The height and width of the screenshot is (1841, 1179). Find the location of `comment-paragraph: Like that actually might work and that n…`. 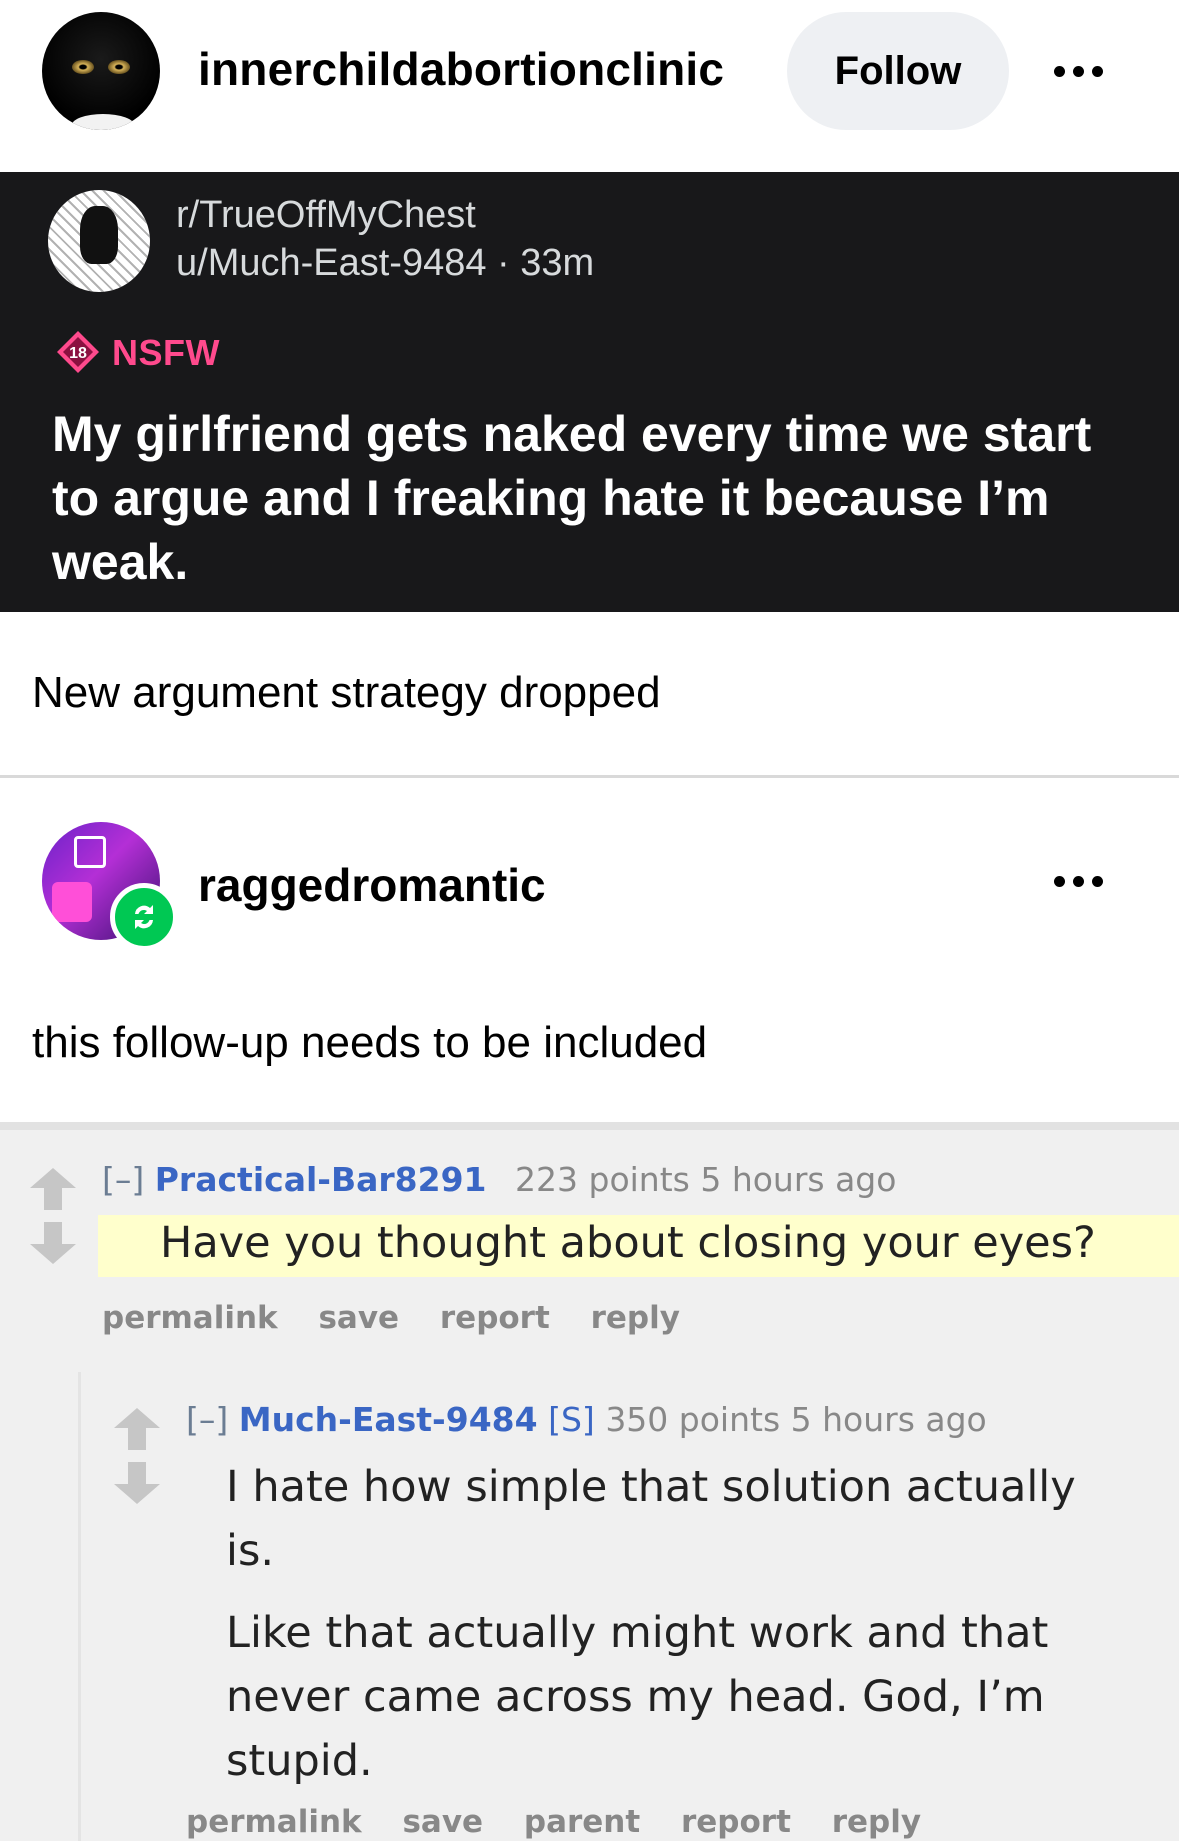

comment-paragraph: Like that actually might work and that n… is located at coordinates (637, 1697).